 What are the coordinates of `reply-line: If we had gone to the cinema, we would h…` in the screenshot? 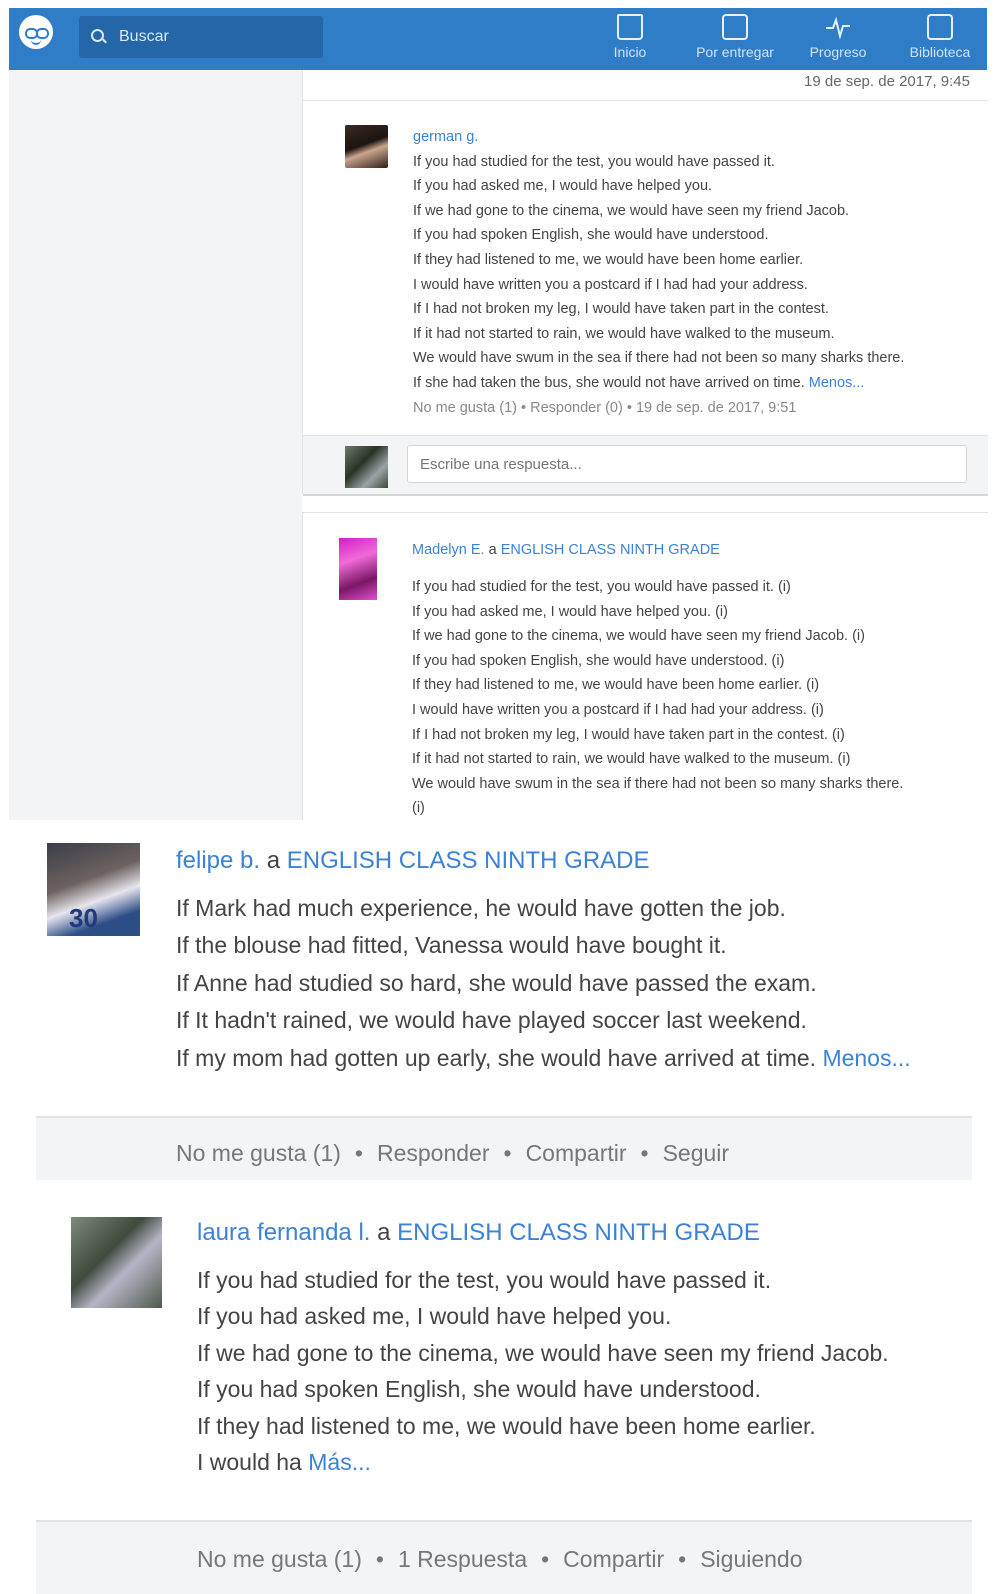 It's located at (631, 210).